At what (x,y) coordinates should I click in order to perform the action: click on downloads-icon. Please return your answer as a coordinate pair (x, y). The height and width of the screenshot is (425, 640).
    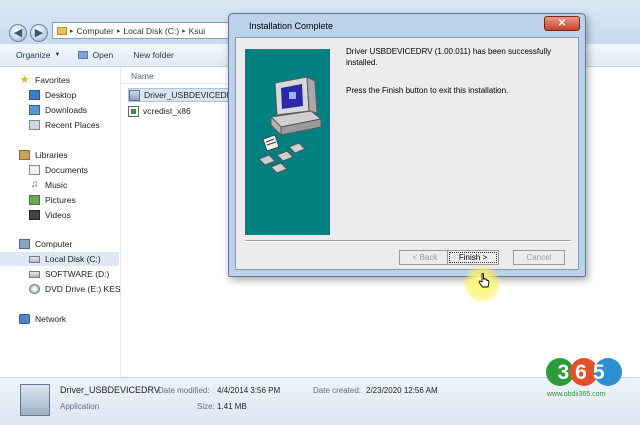
    Looking at the image, I should click on (34, 110).